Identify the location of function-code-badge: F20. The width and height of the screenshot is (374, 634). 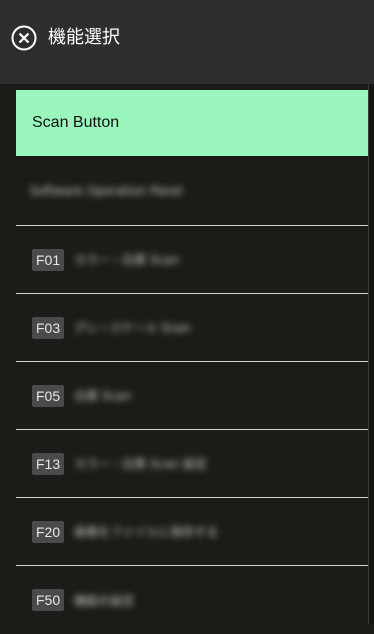
(48, 531).